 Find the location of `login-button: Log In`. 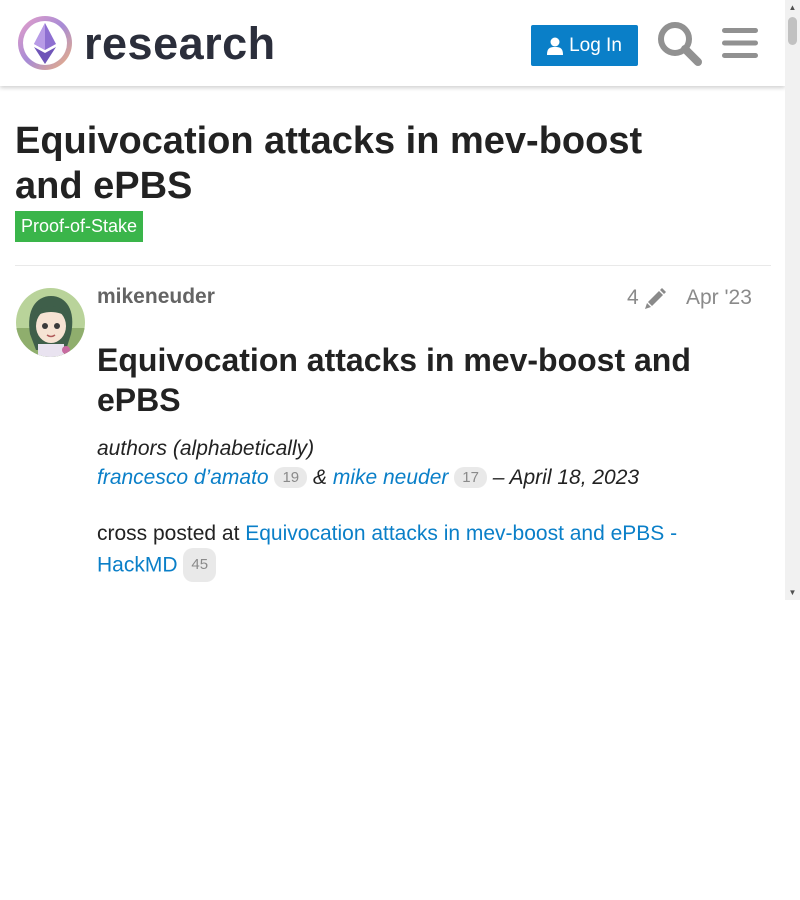

login-button: Log In is located at coordinates (584, 45).